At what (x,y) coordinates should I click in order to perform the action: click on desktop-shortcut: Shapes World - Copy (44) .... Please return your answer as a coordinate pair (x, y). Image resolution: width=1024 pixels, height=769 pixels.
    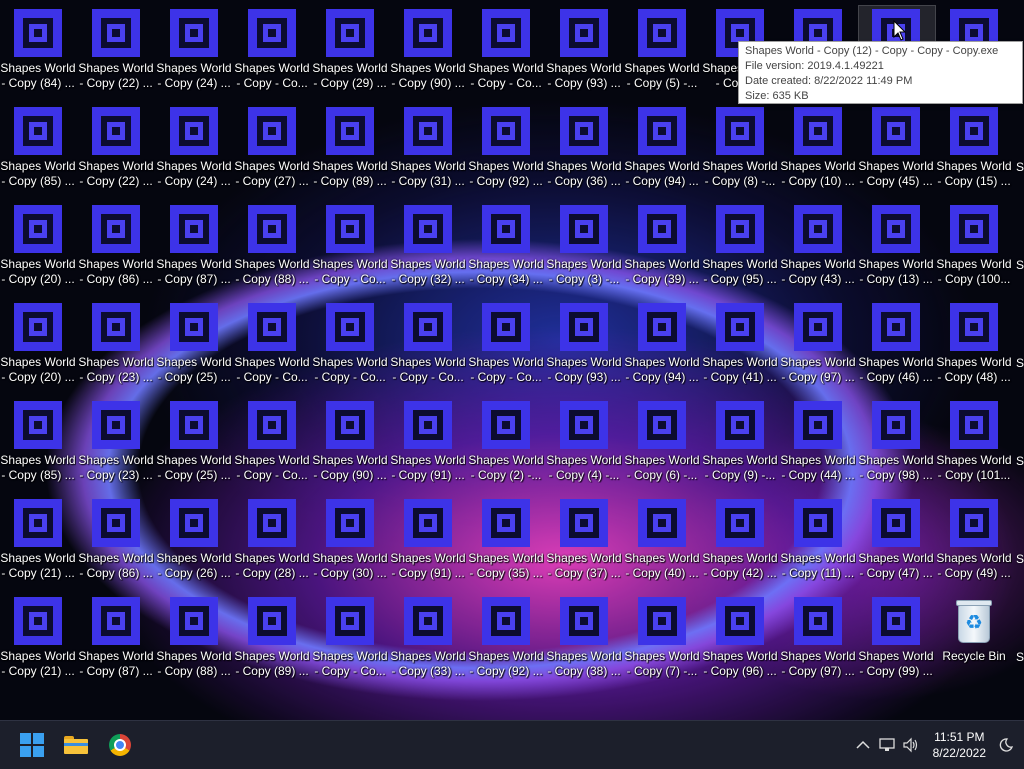
    Looking at the image, I should click on (818, 443).